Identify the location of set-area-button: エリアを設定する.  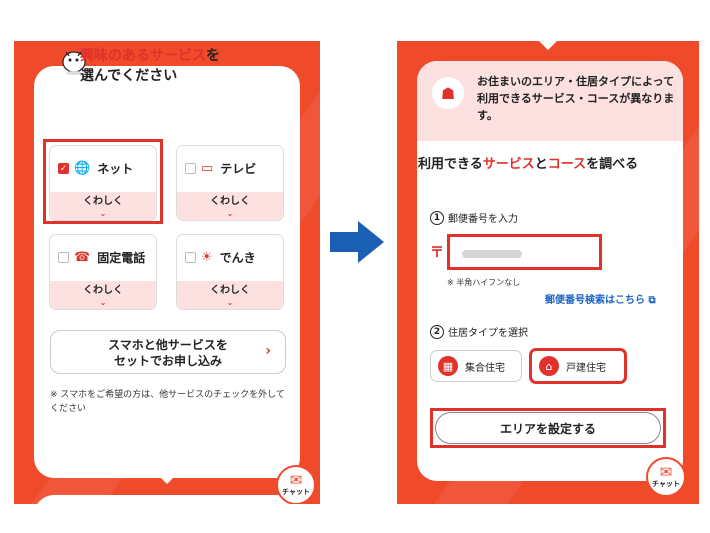
(548, 428).